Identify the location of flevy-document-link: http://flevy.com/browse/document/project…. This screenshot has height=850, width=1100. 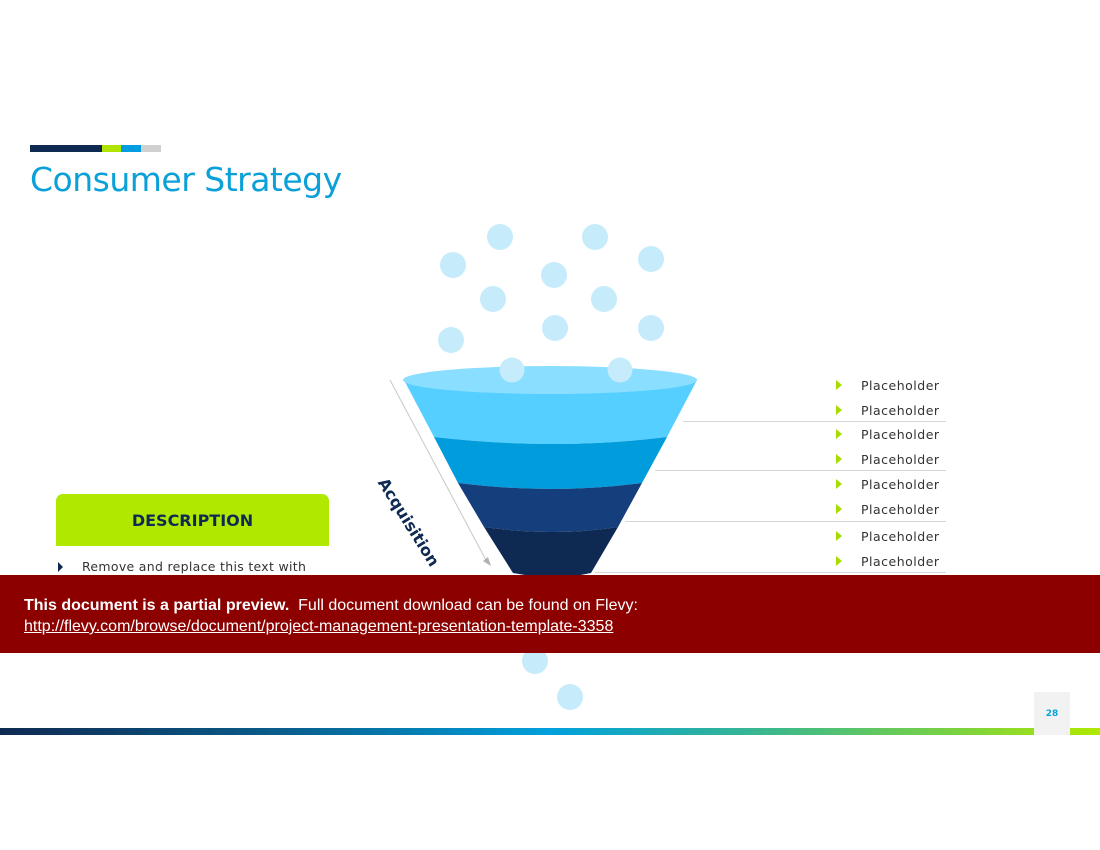
(318, 626).